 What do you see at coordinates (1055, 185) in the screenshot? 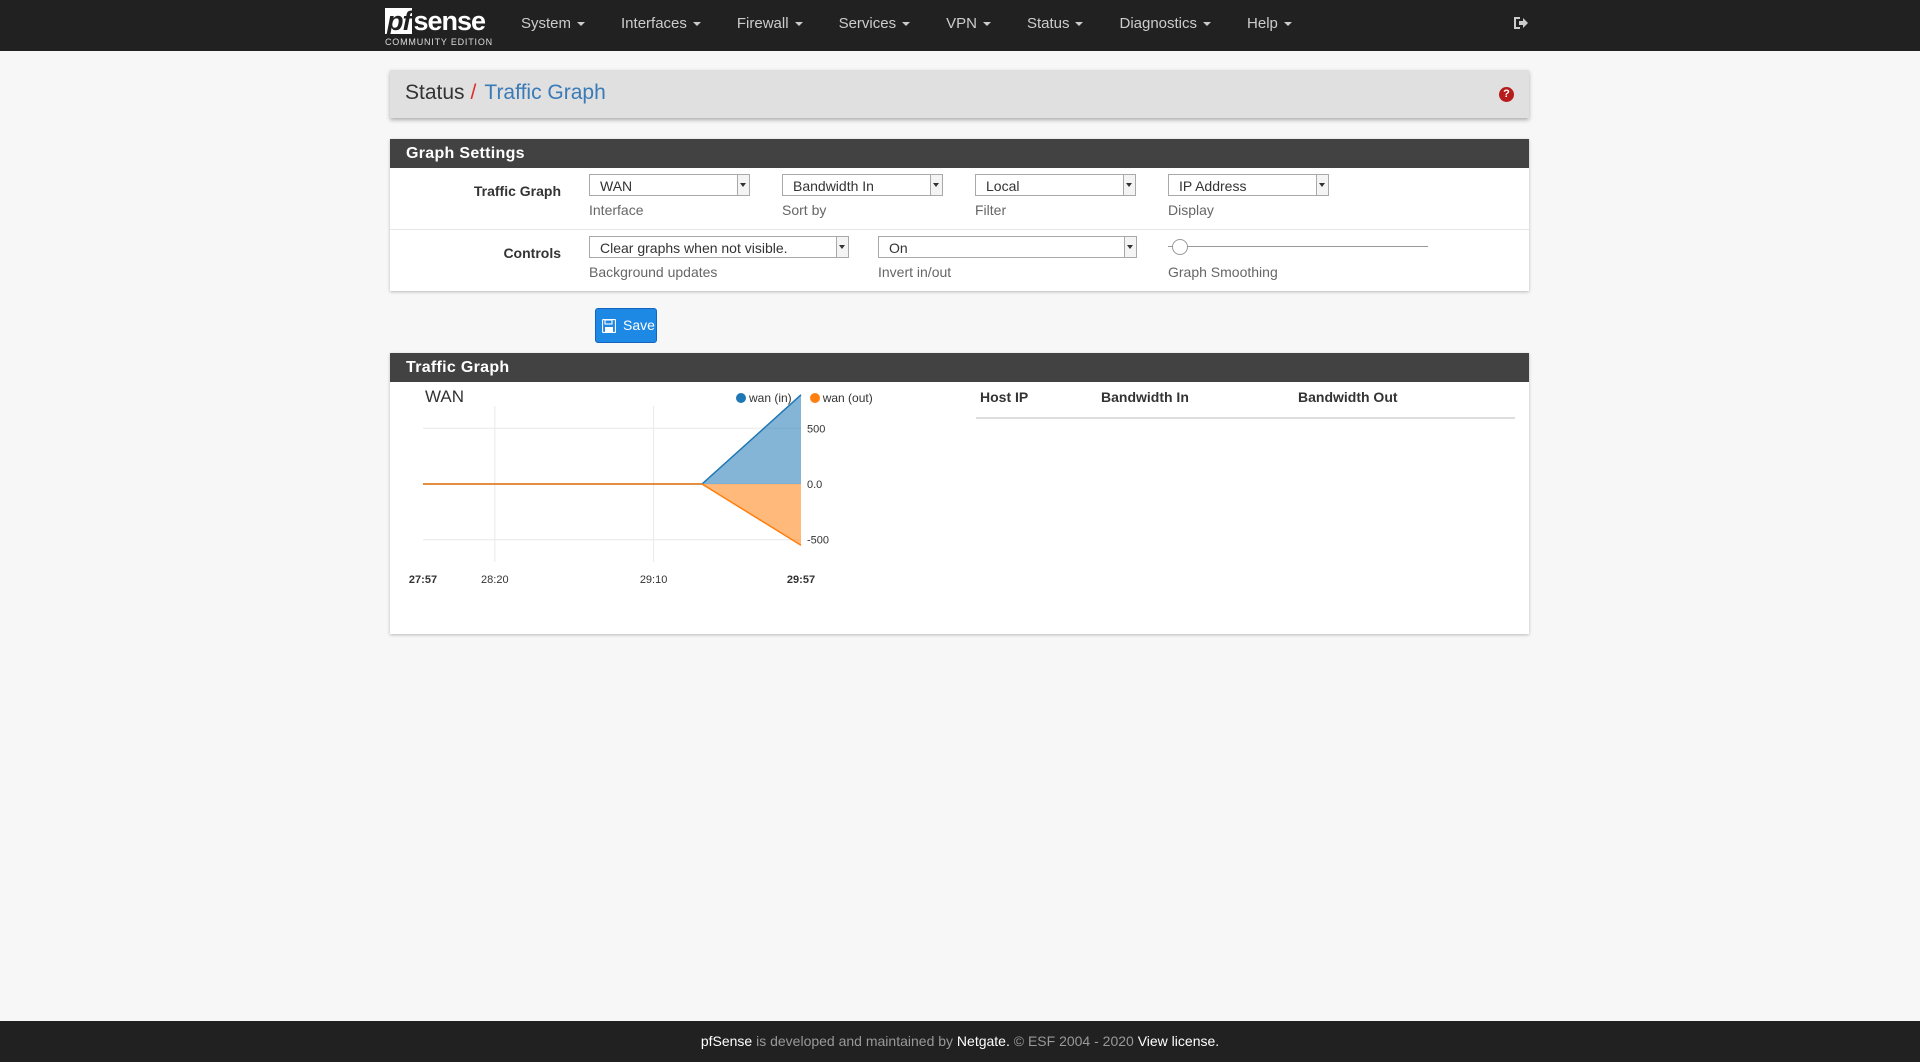
I see `filter-select: Local` at bounding box center [1055, 185].